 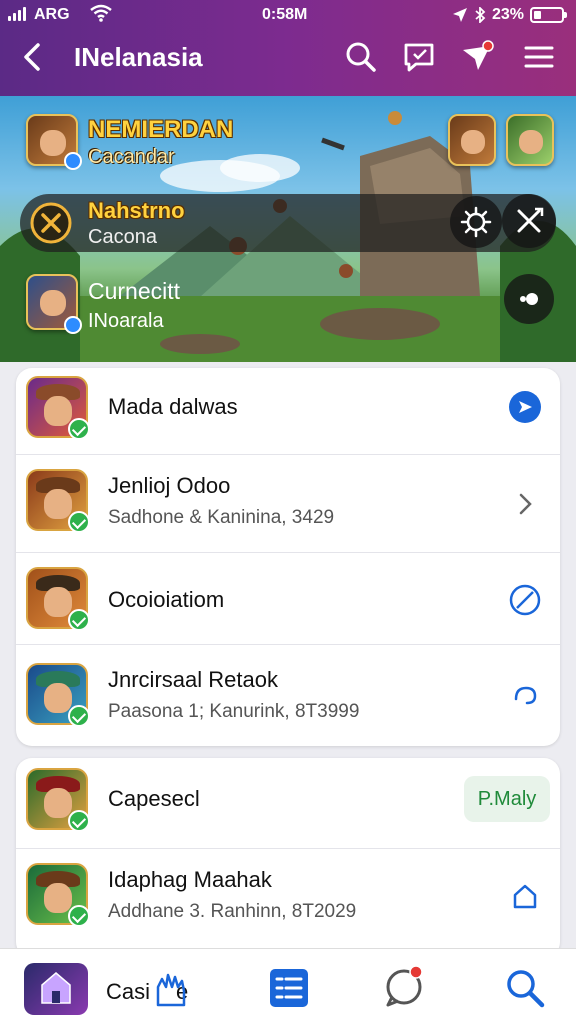 What do you see at coordinates (477, 57) in the screenshot?
I see `send-notification-icon` at bounding box center [477, 57].